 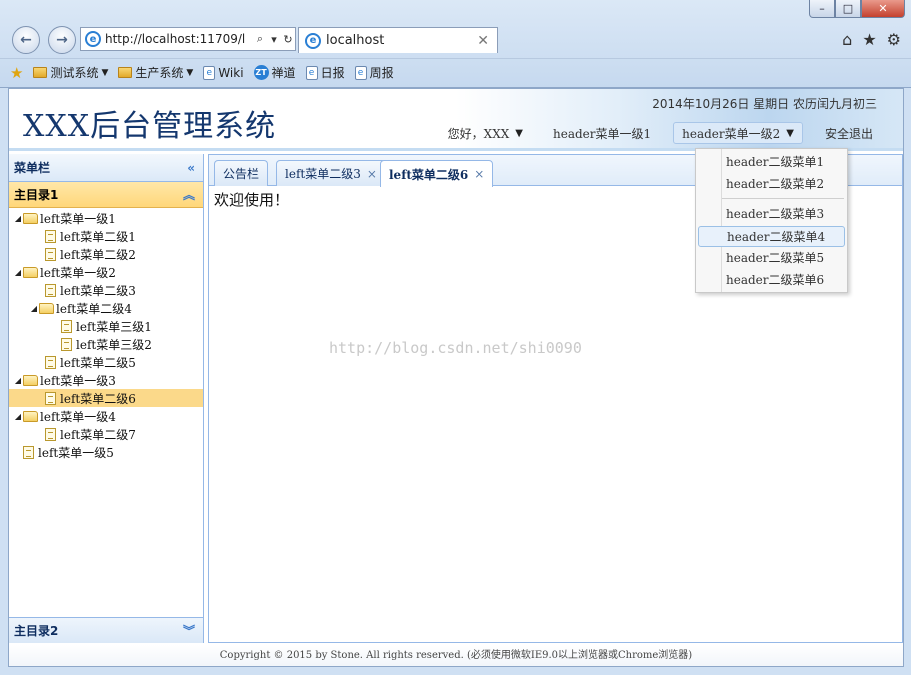 I want to click on tree-node: ◢ left菜单二级4, so click(x=106, y=308).